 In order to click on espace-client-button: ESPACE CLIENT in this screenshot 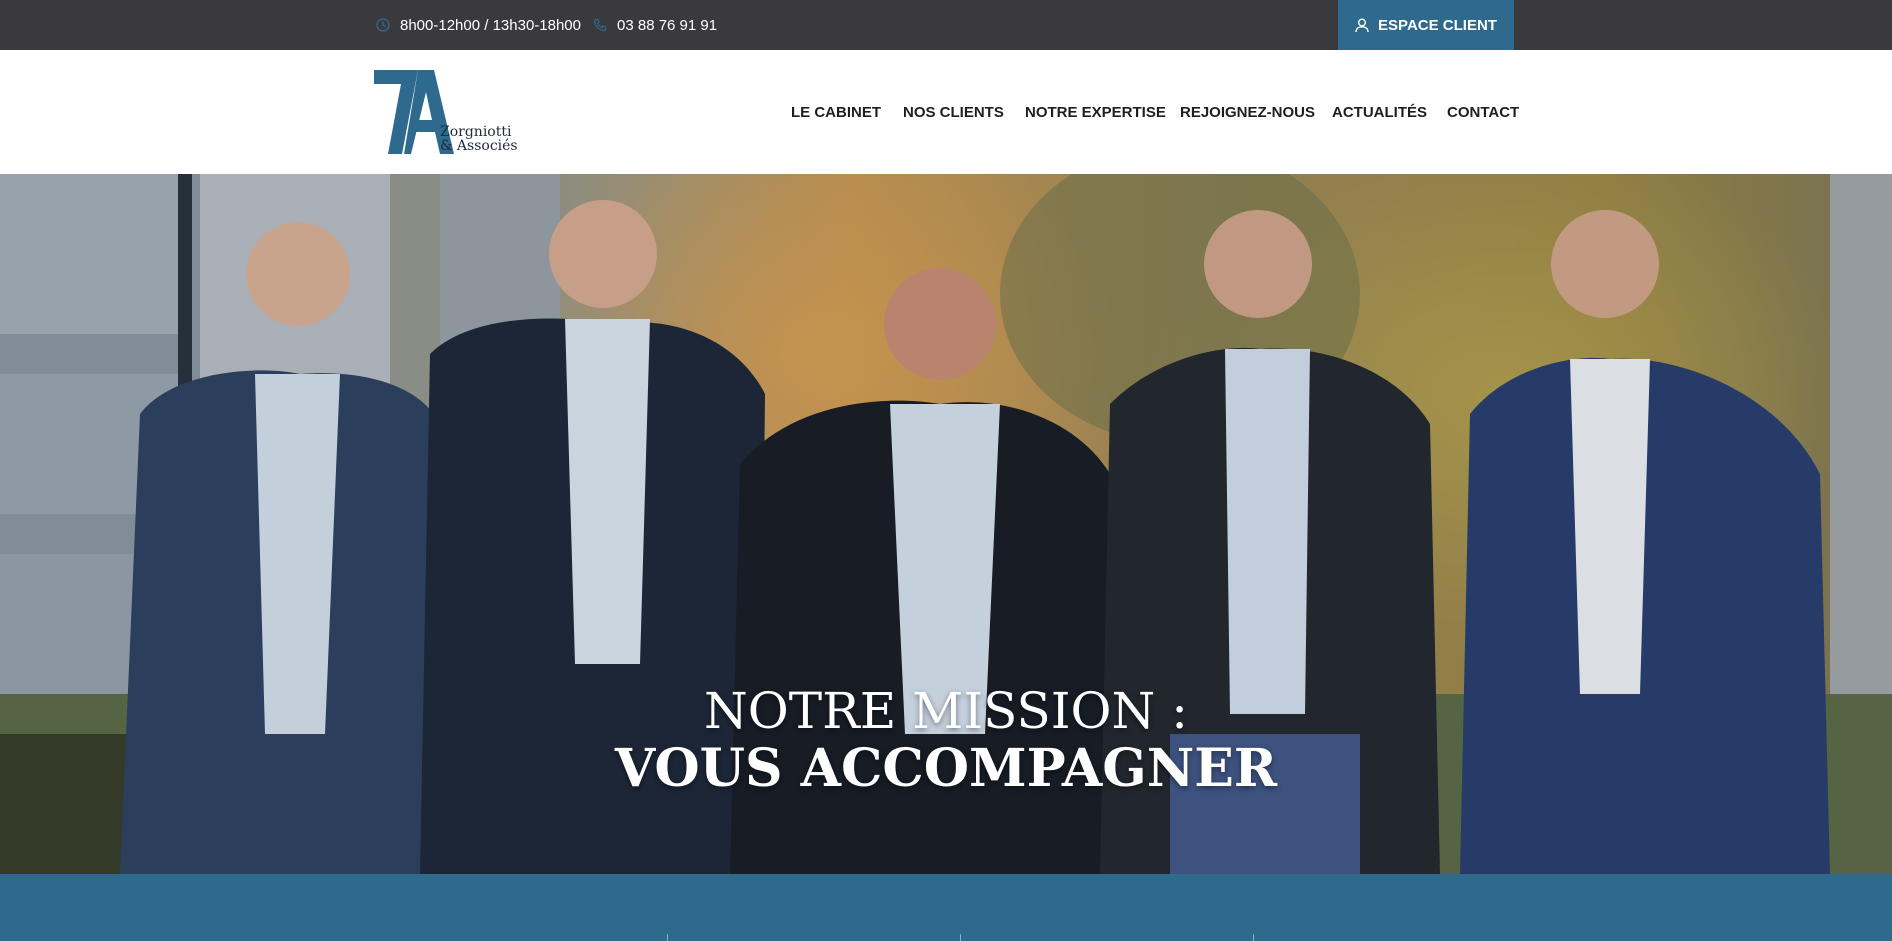, I will do `click(1426, 25)`.